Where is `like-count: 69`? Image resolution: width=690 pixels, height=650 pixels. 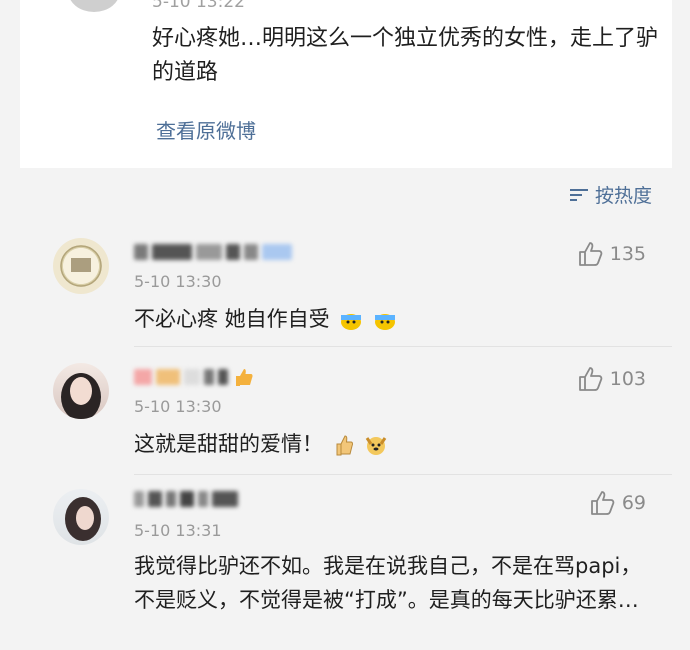 like-count: 69 is located at coordinates (633, 503).